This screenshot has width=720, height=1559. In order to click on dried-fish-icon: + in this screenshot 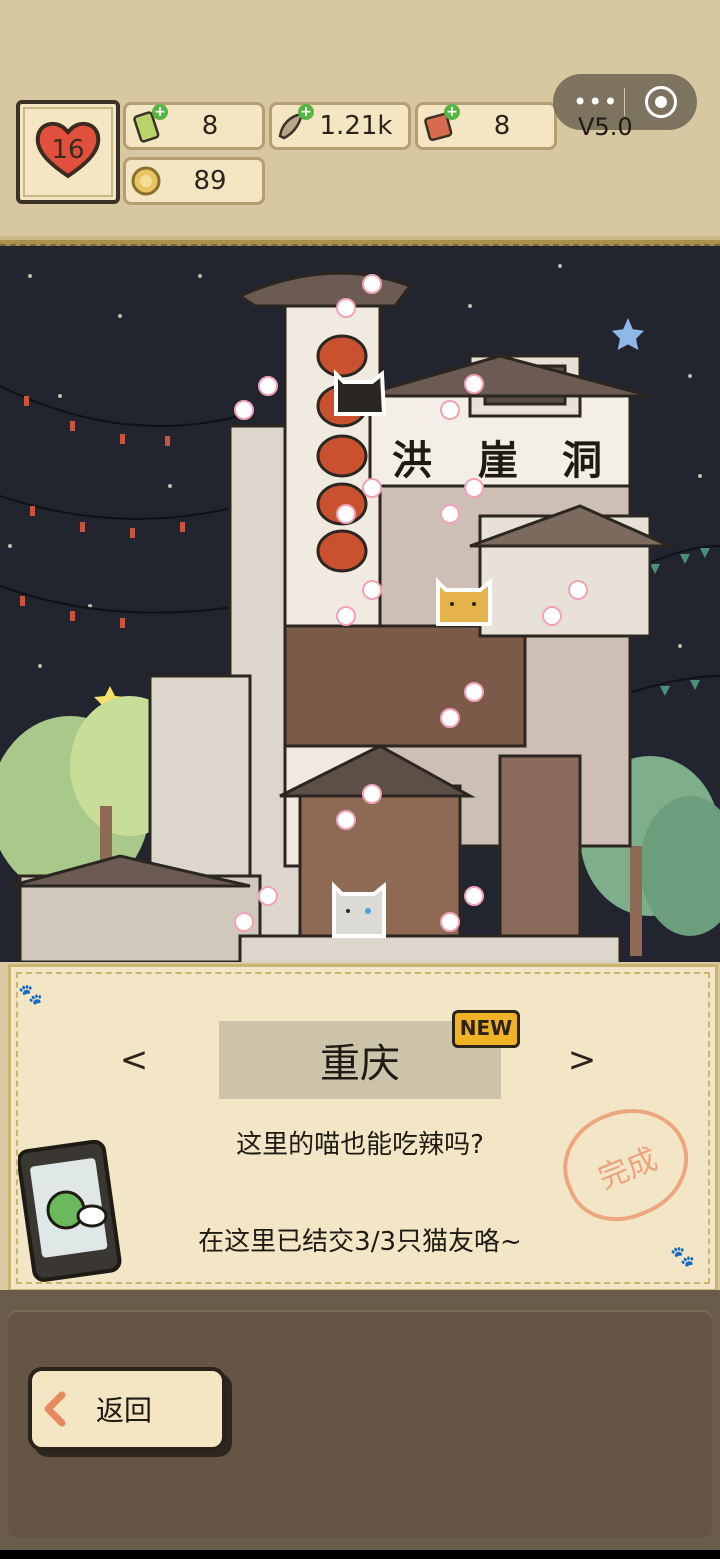, I will do `click(294, 124)`.